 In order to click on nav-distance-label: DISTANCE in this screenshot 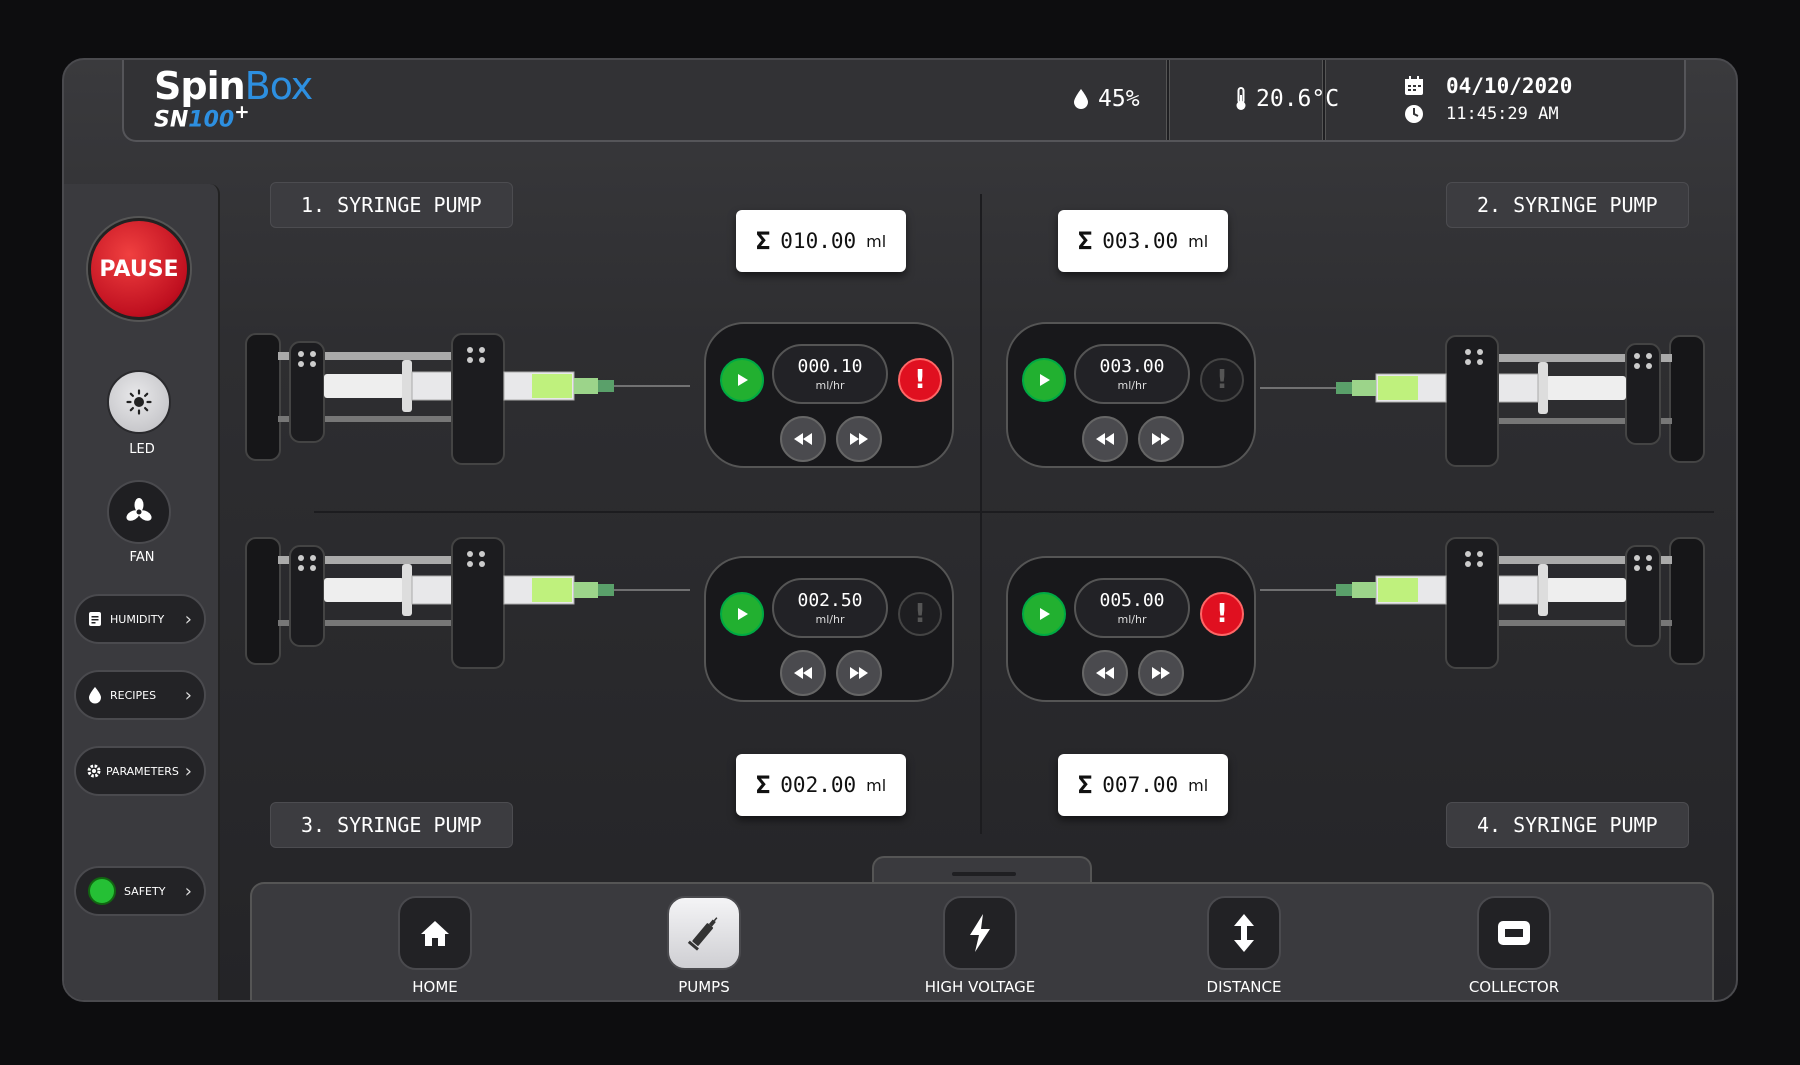, I will do `click(1244, 987)`.